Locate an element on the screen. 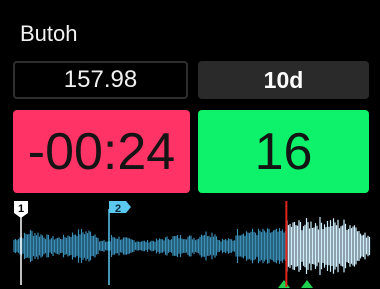 This screenshot has height=289, width=380. remaining-time-display: -00:24 is located at coordinates (101, 151).